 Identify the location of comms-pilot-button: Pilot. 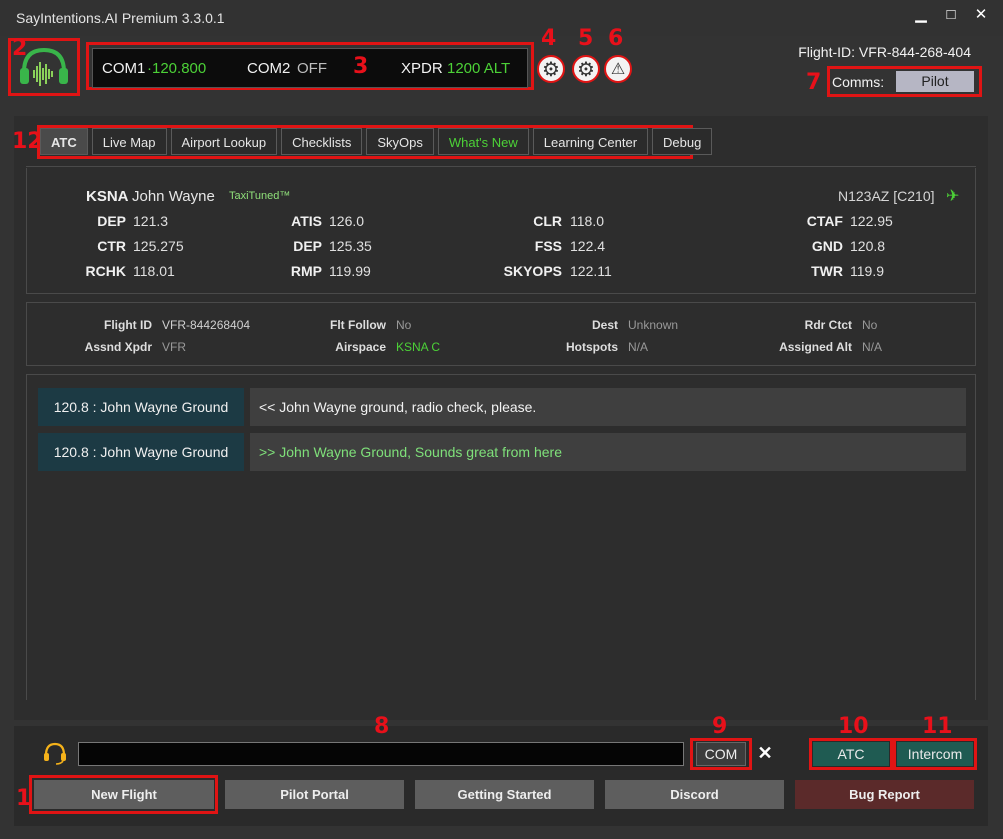
(935, 81).